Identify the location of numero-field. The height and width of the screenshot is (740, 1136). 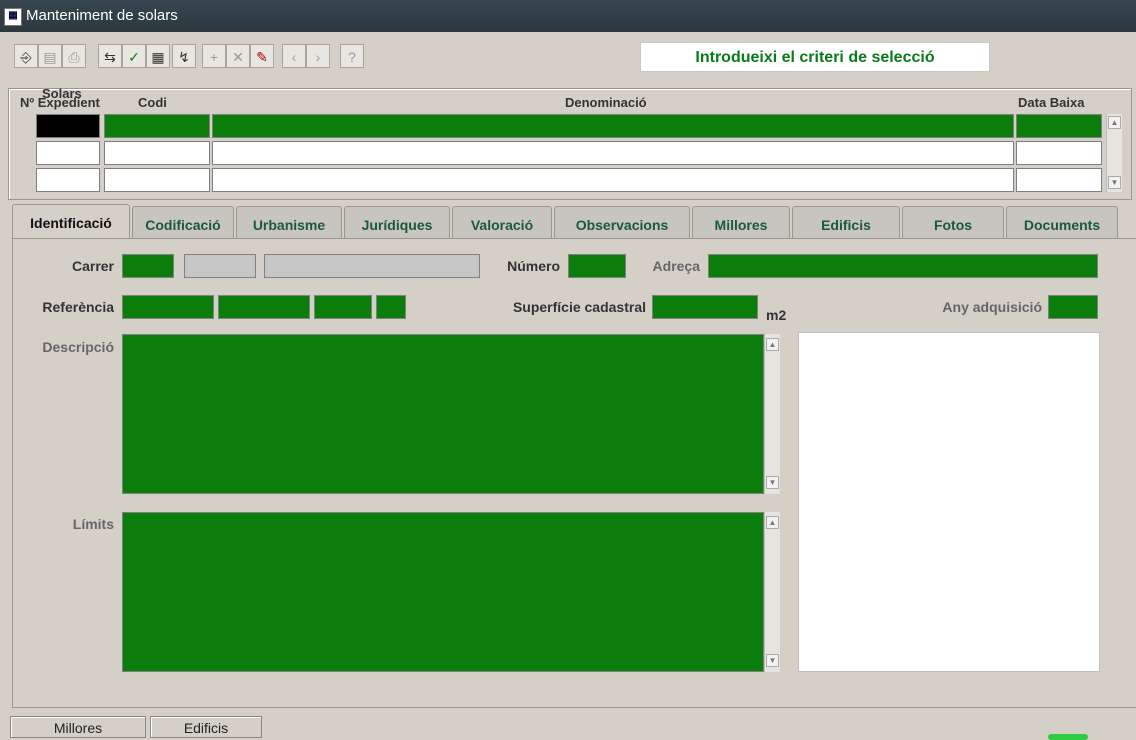
(597, 266).